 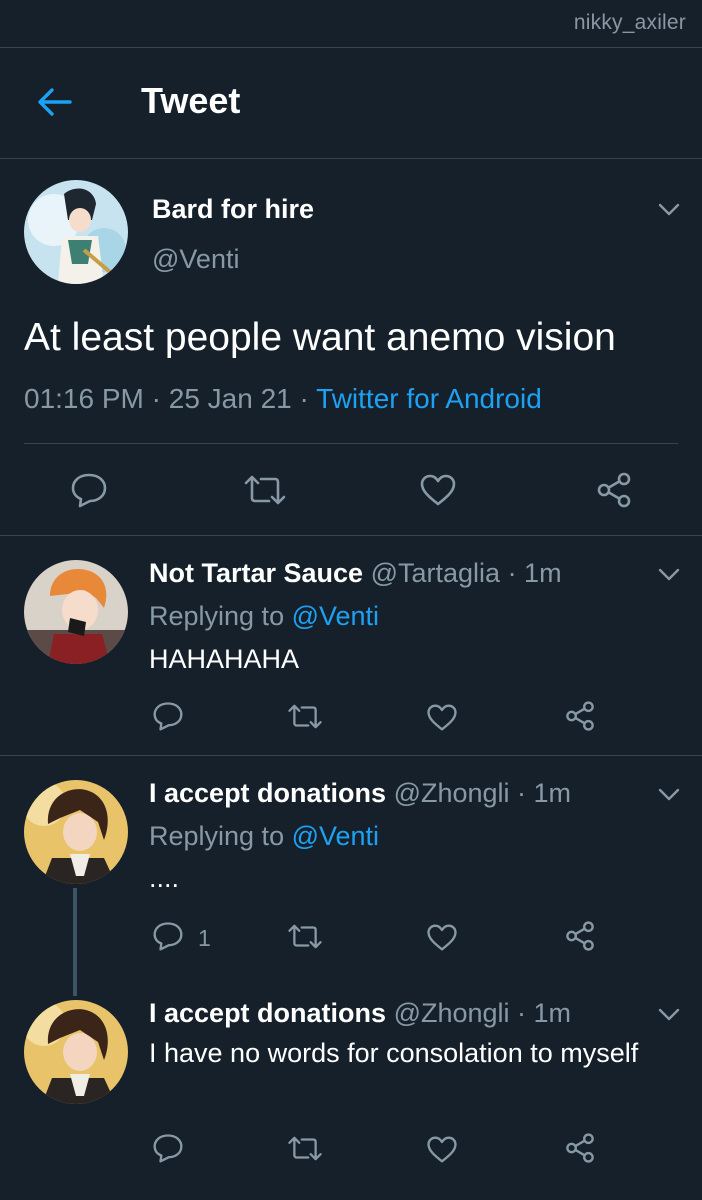 I want to click on author-handle: @Venti, so click(x=195, y=259).